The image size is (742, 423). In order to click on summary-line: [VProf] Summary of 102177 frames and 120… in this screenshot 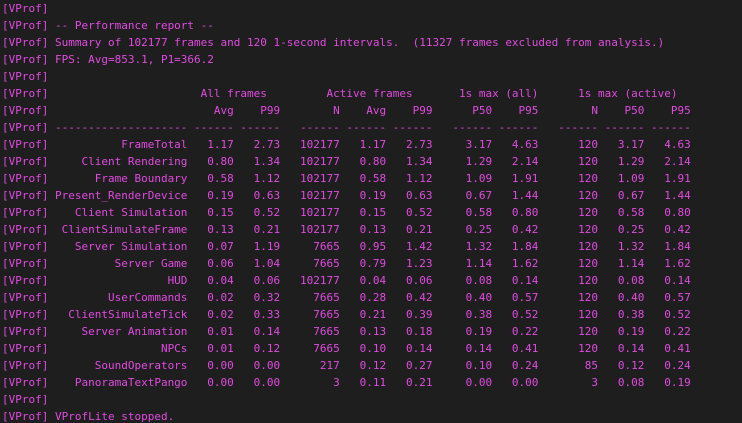, I will do `click(333, 42)`.